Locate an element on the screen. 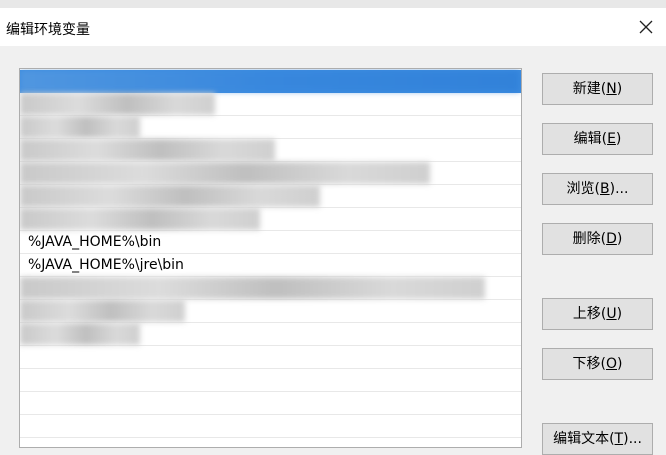 This screenshot has width=666, height=455. list-item: %JAVA_HOME%\jre\bin is located at coordinates (270, 265).